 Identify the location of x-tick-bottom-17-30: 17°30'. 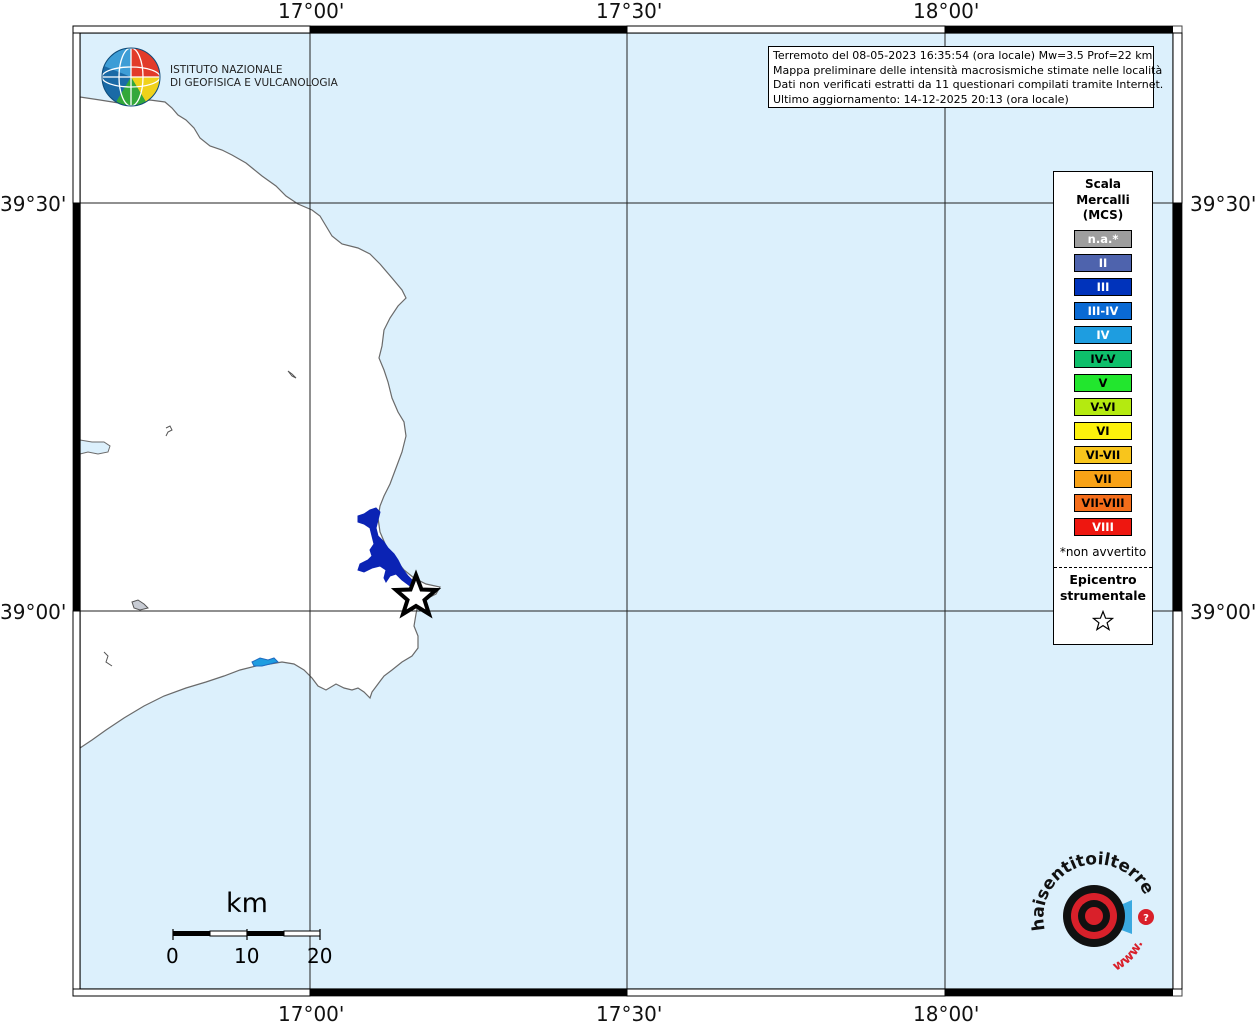
(629, 1014).